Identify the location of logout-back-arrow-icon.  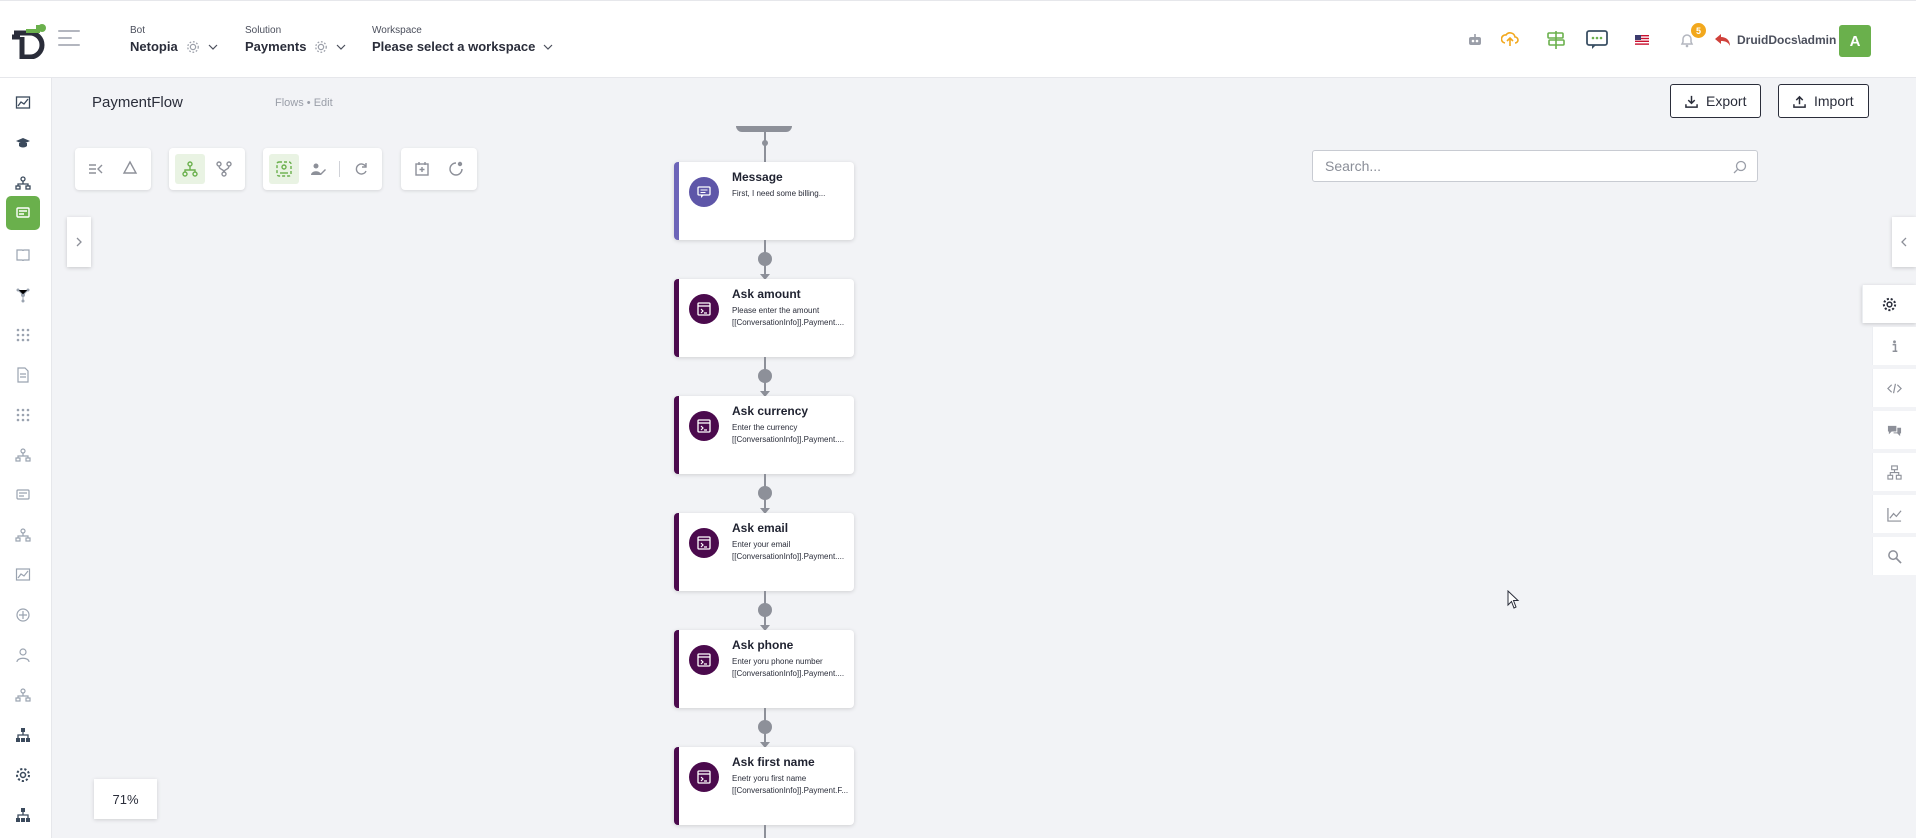
(1723, 40).